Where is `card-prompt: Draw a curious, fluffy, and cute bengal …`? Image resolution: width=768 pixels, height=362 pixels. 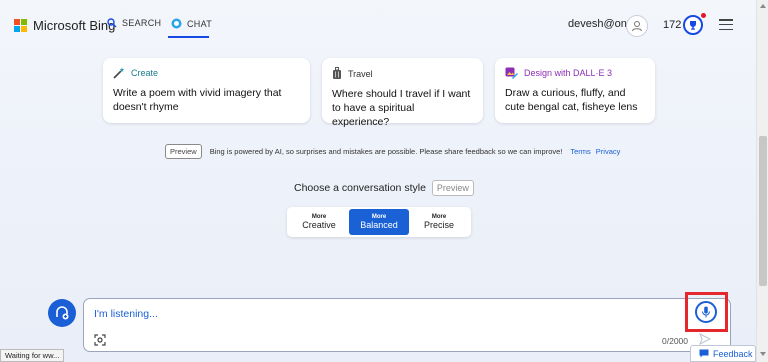 card-prompt: Draw a curious, fluffy, and cute bengal … is located at coordinates (571, 100).